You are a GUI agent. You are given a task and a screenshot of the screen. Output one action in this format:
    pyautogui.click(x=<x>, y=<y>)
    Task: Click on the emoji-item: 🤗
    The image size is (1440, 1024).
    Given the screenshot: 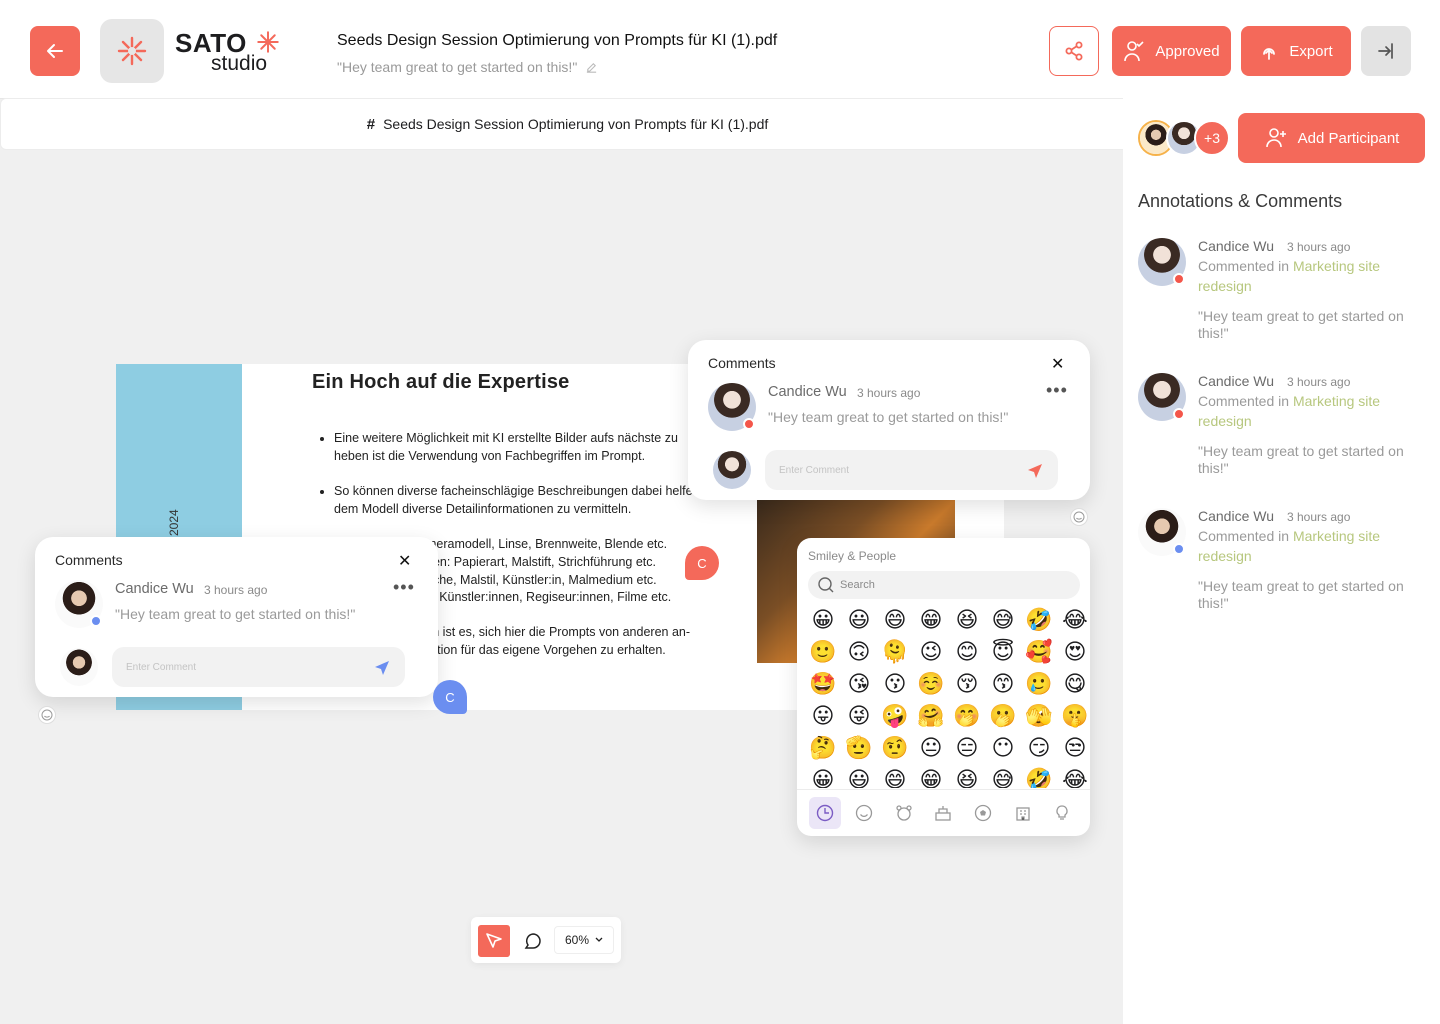 What is the action you would take?
    pyautogui.click(x=931, y=716)
    